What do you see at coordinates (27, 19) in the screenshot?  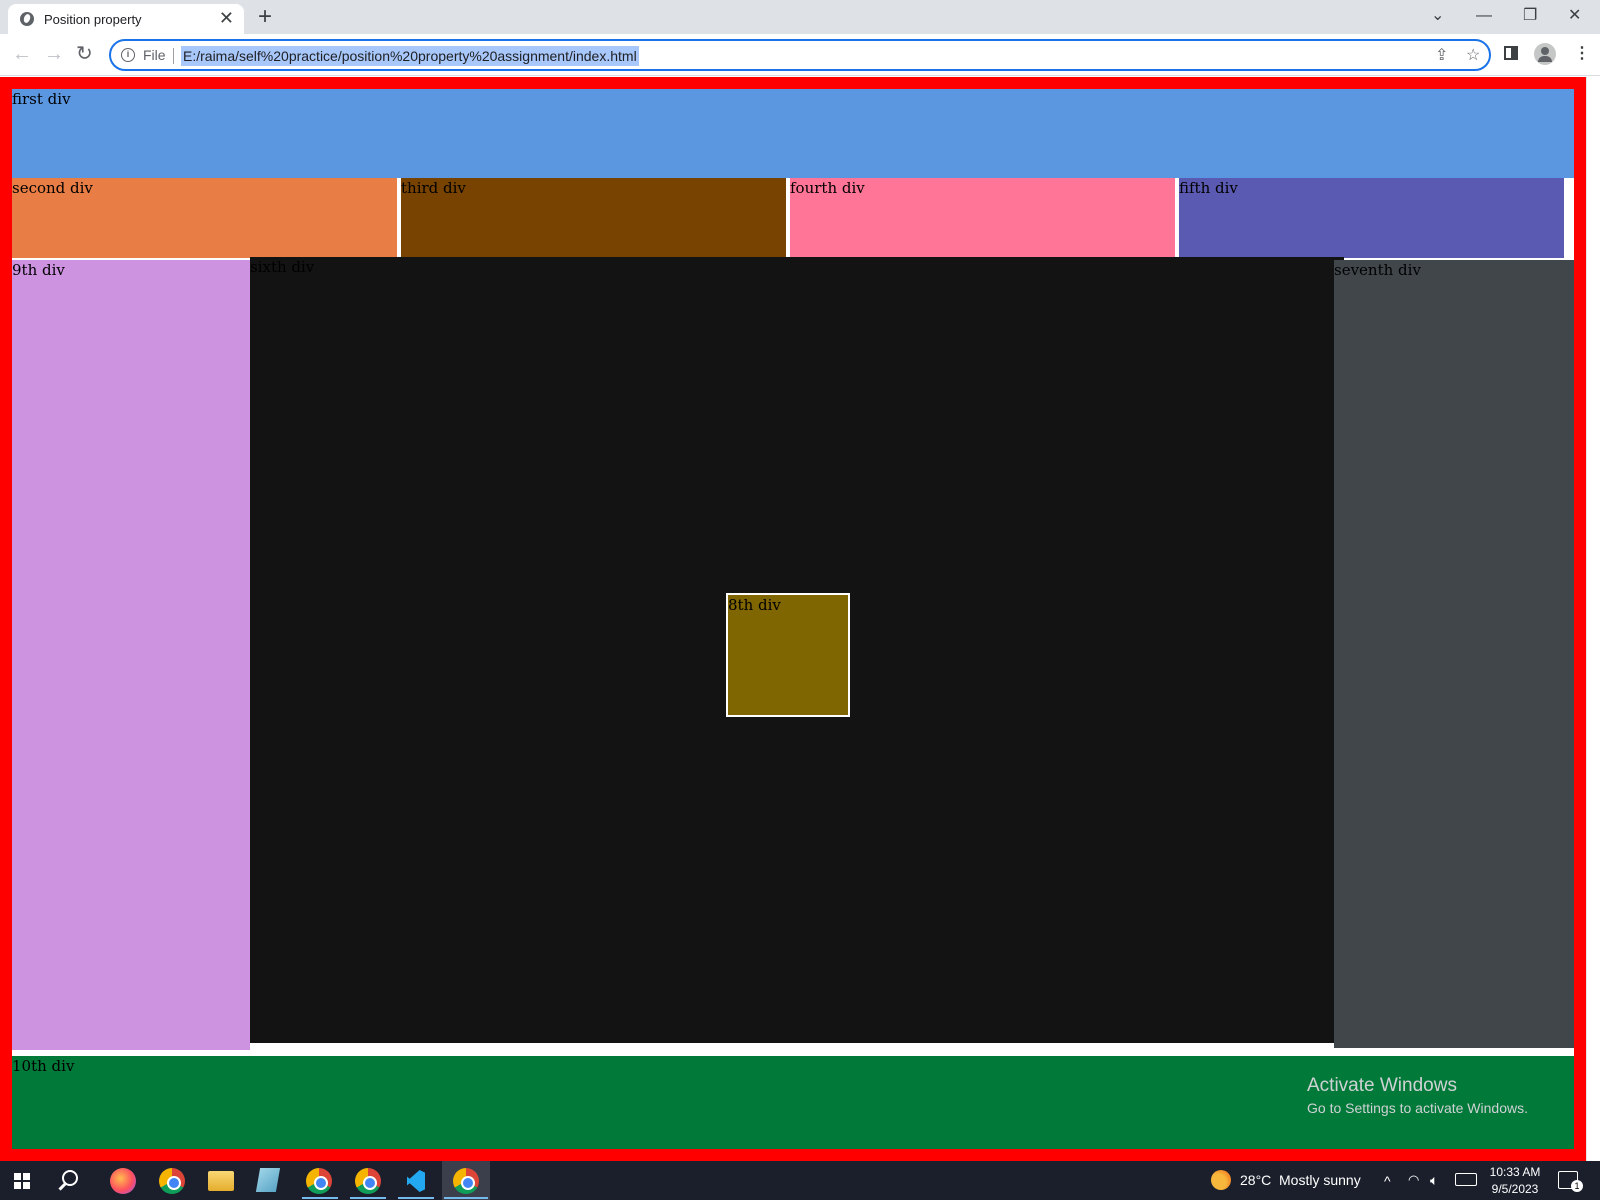 I see `globe-icon` at bounding box center [27, 19].